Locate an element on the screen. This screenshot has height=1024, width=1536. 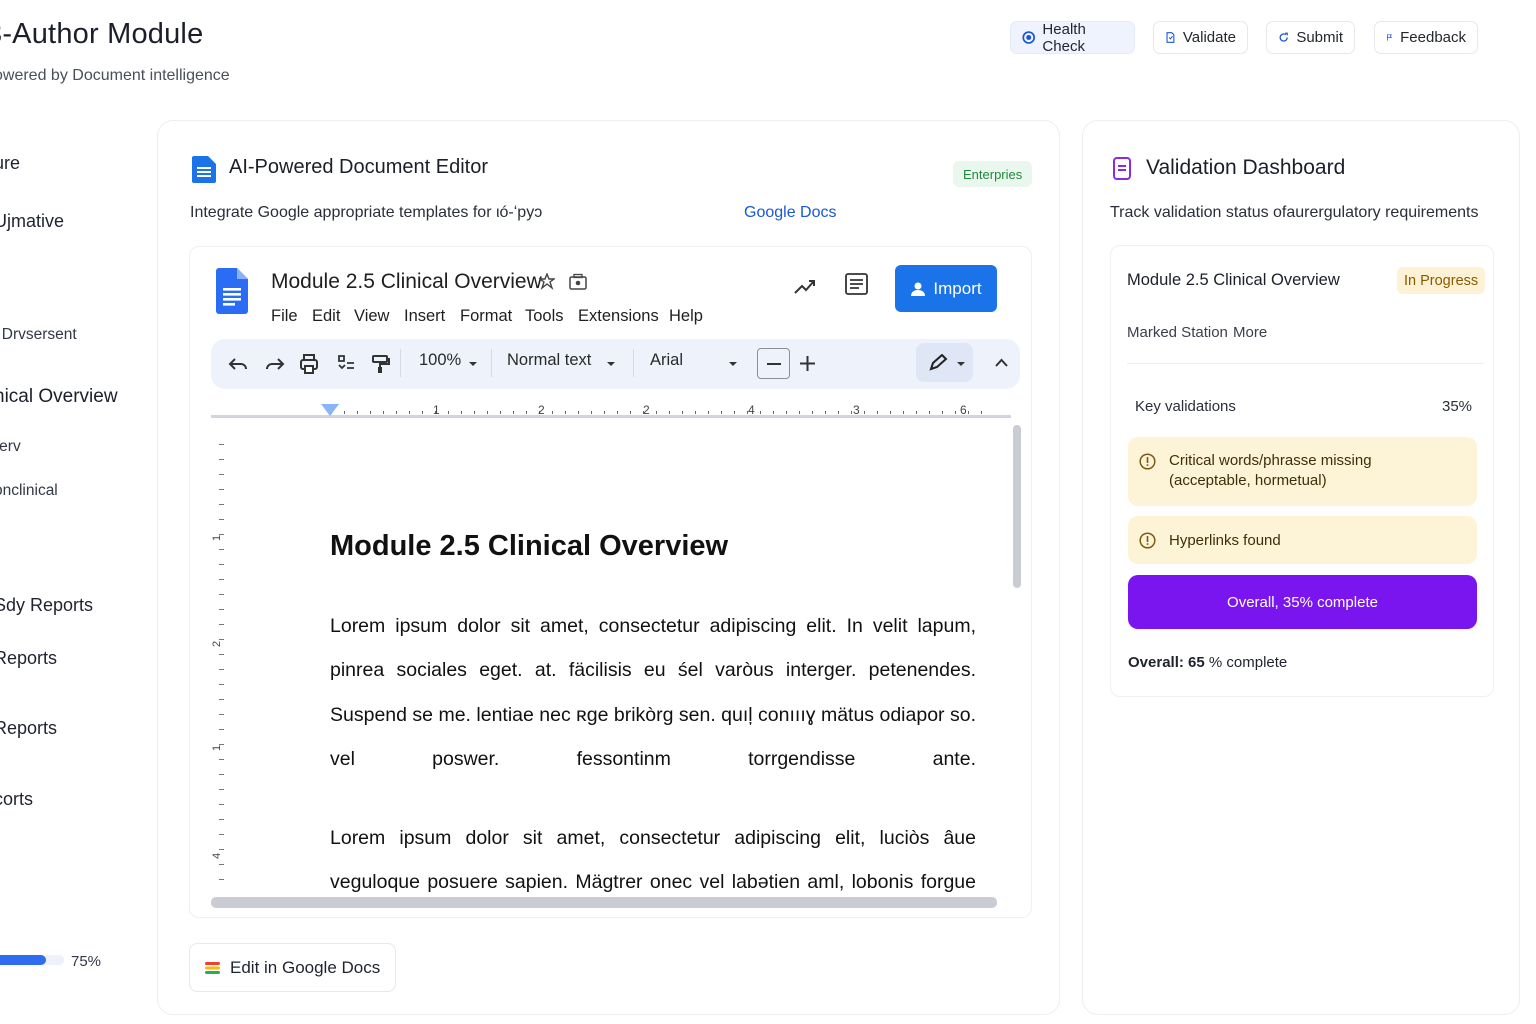
font-select: Arial is located at coordinates (666, 360).